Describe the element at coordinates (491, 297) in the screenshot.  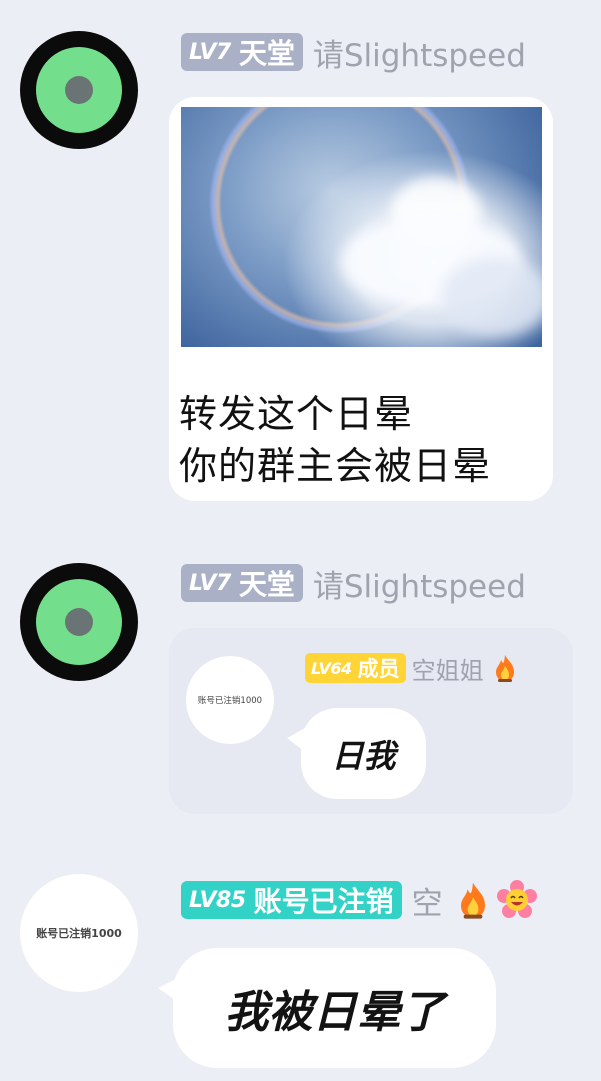
I see `photo-cloud` at that location.